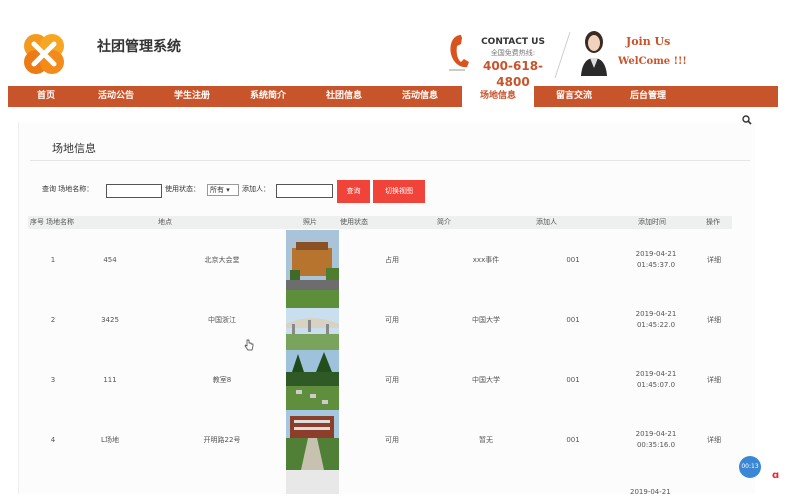  Describe the element at coordinates (656, 265) in the screenshot. I see `row-clock: 01:45:37.0` at that location.